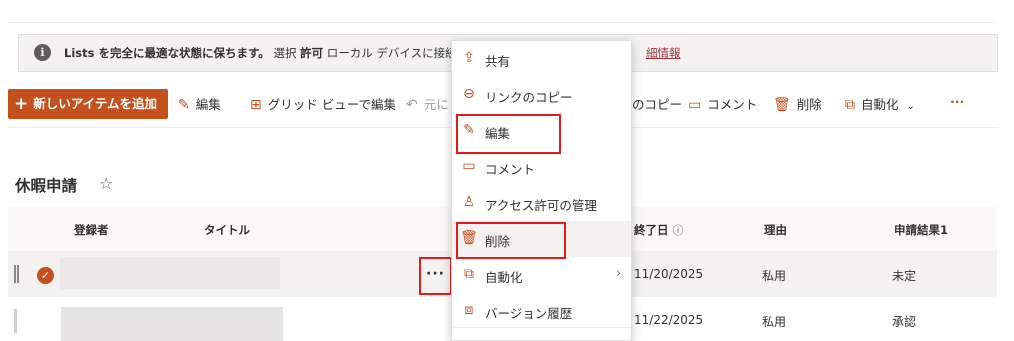  Describe the element at coordinates (541, 59) in the screenshot. I see `menu-item-share: ⇪ 共有` at that location.